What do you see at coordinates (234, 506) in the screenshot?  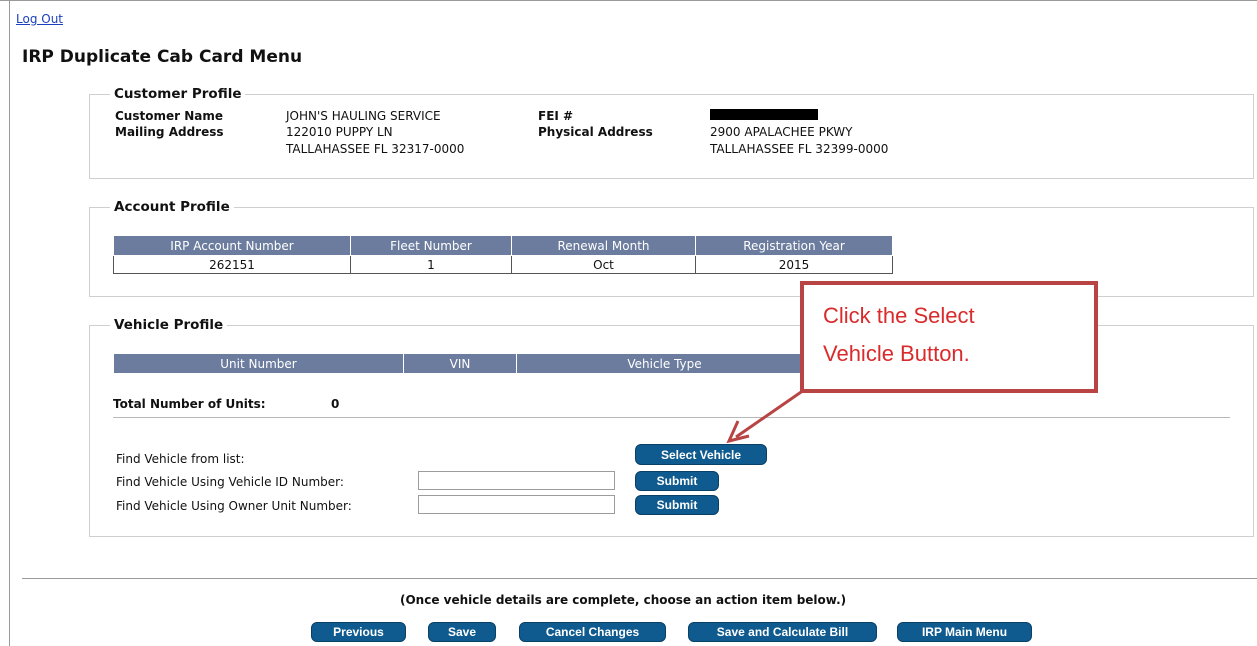 I see `find-by-unit-label: Find Vehicle Using Owner Unit Number:` at bounding box center [234, 506].